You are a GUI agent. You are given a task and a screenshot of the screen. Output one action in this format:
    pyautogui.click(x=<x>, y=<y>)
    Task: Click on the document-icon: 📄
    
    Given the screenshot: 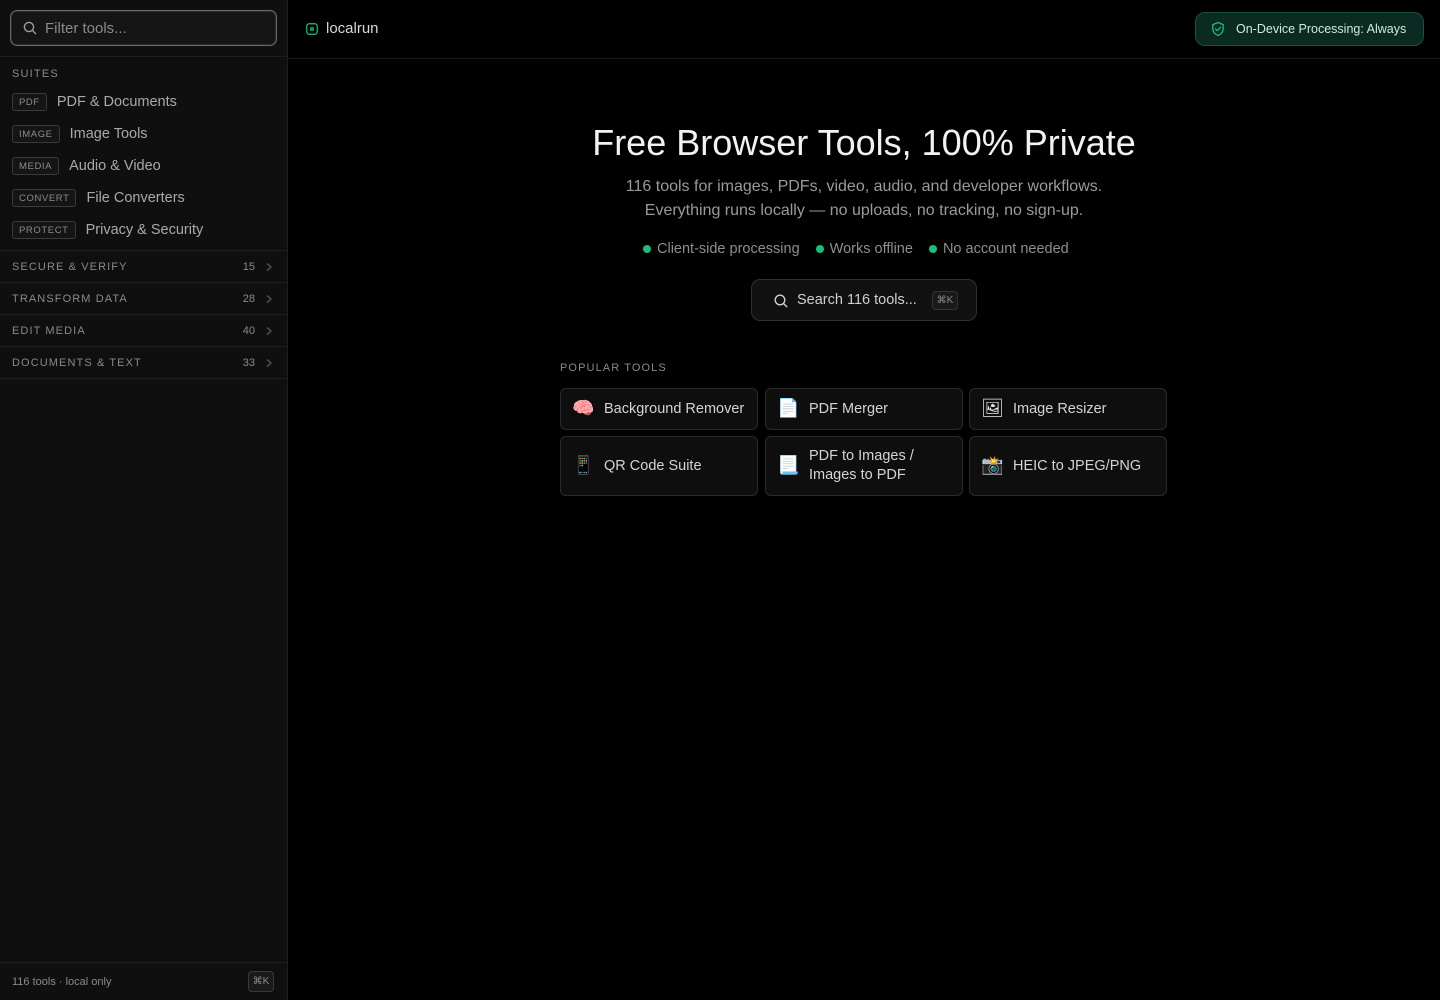 What is the action you would take?
    pyautogui.click(x=788, y=408)
    